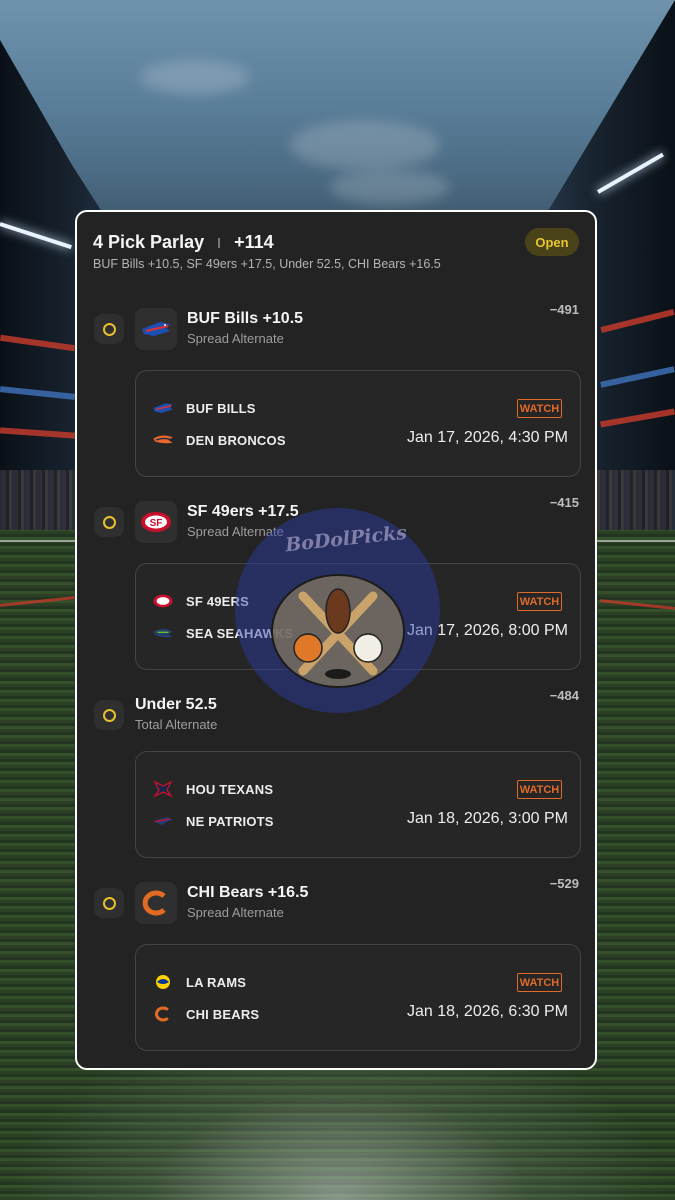 The image size is (675, 1200). I want to click on pick-title: BUF Bills +10.5, so click(245, 318).